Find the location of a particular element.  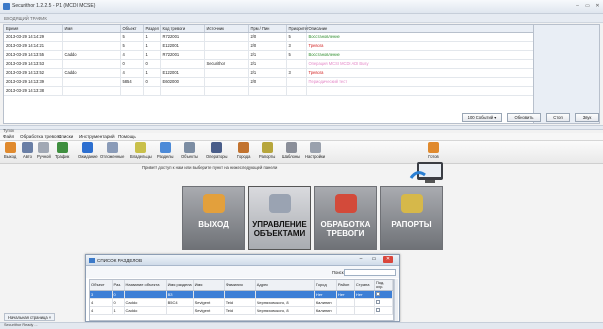

zones-column-header: Объект is located at coordinates (101, 285).